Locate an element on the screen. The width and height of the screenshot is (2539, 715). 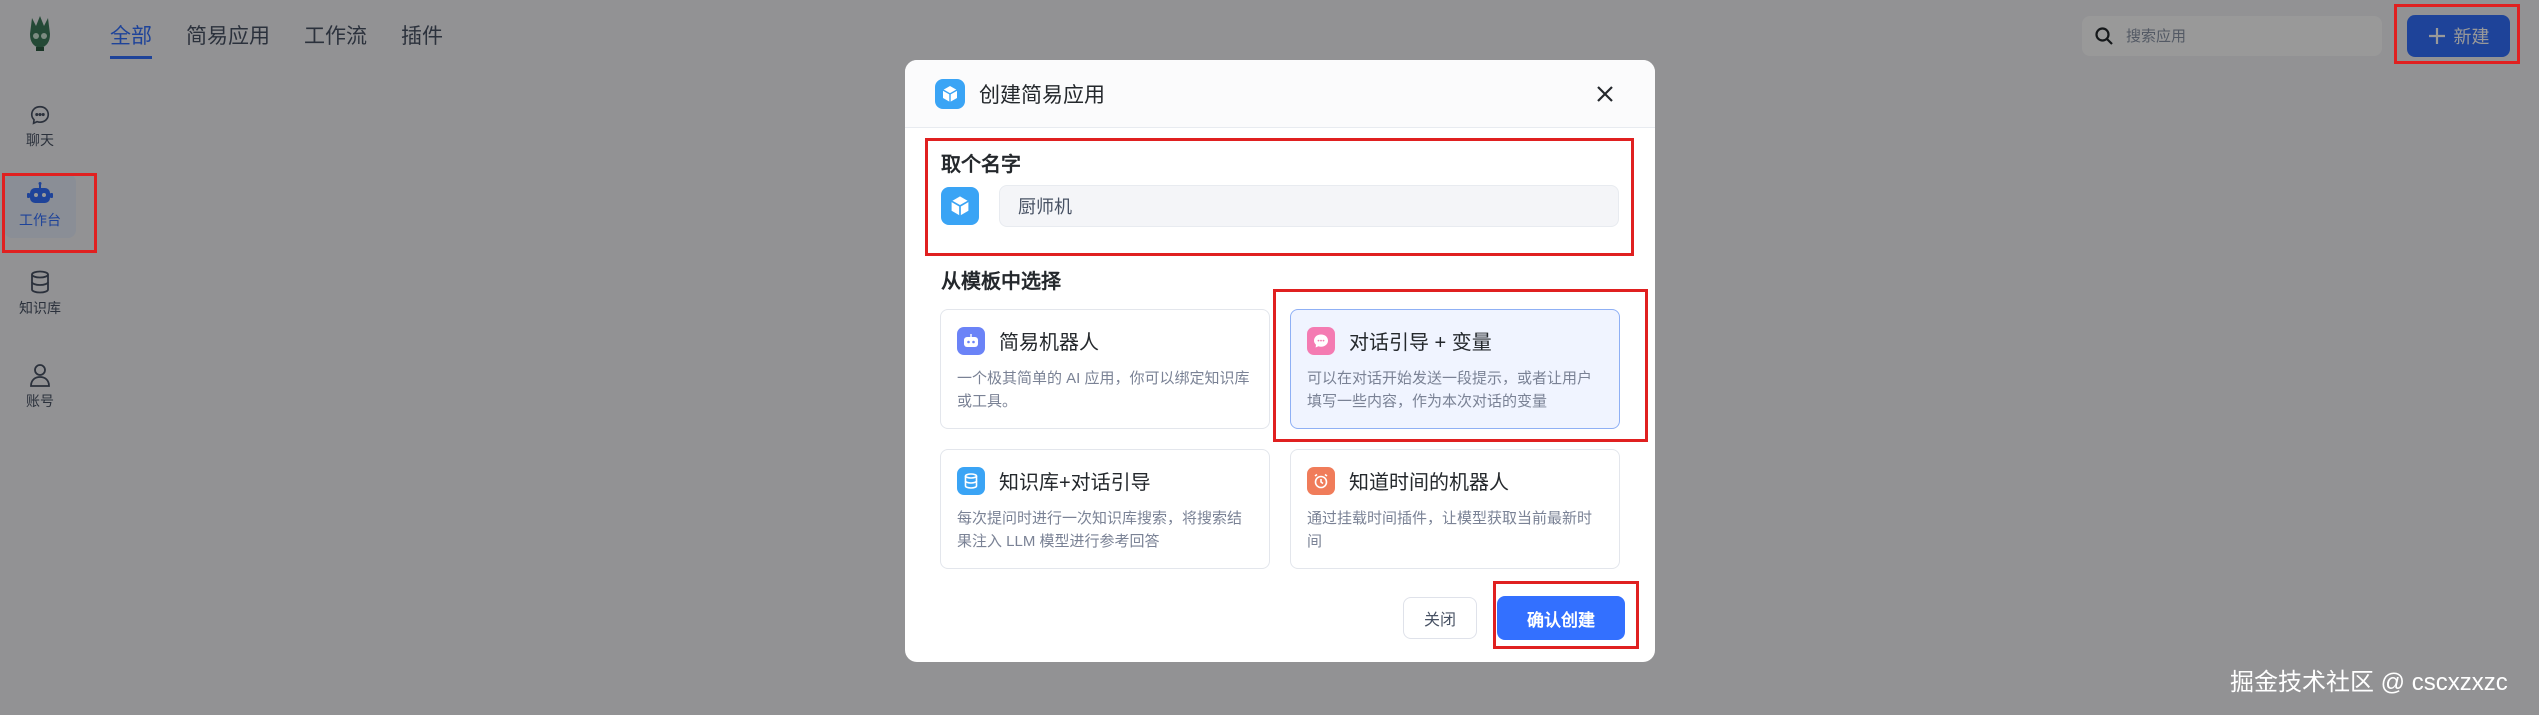
modal-title: 创建简易应用 is located at coordinates (1042, 95).